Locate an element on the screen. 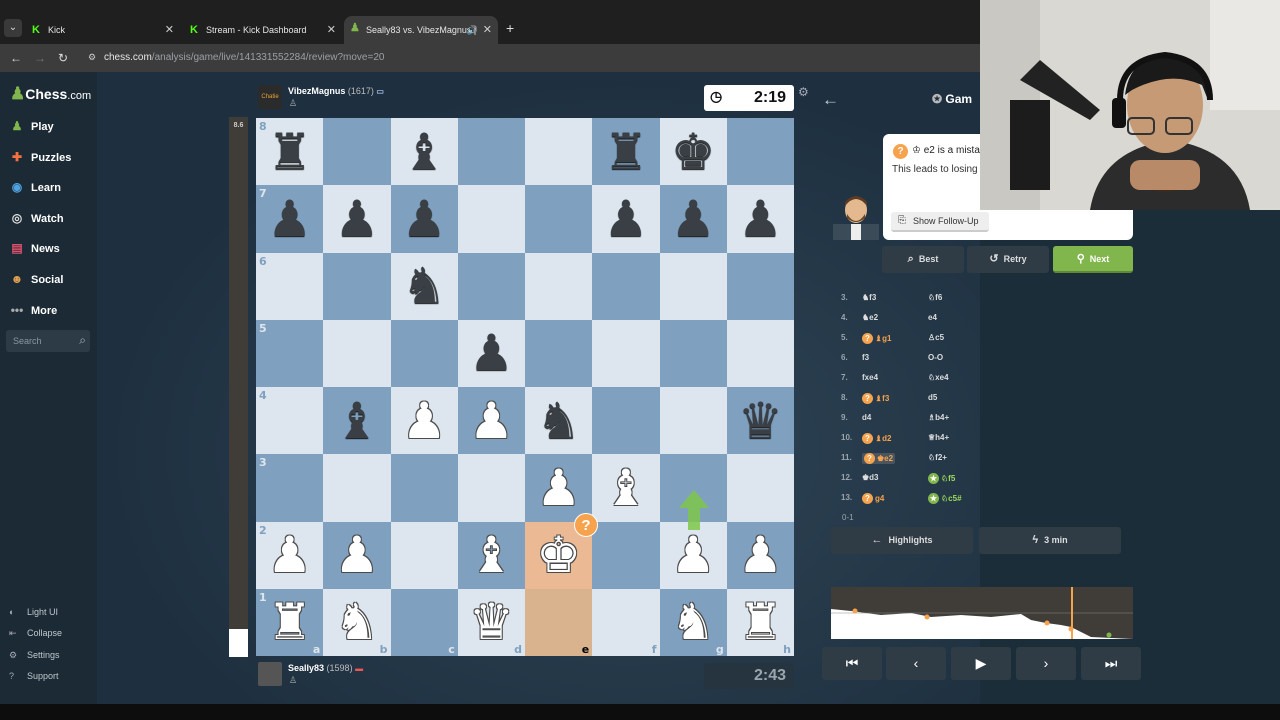  square-f7: ♟ is located at coordinates (626, 219).